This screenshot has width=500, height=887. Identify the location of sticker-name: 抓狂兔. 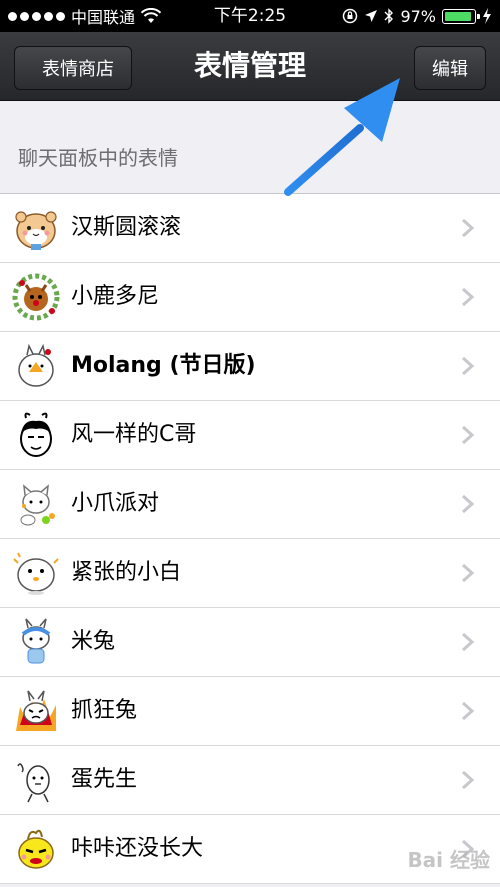
(104, 710).